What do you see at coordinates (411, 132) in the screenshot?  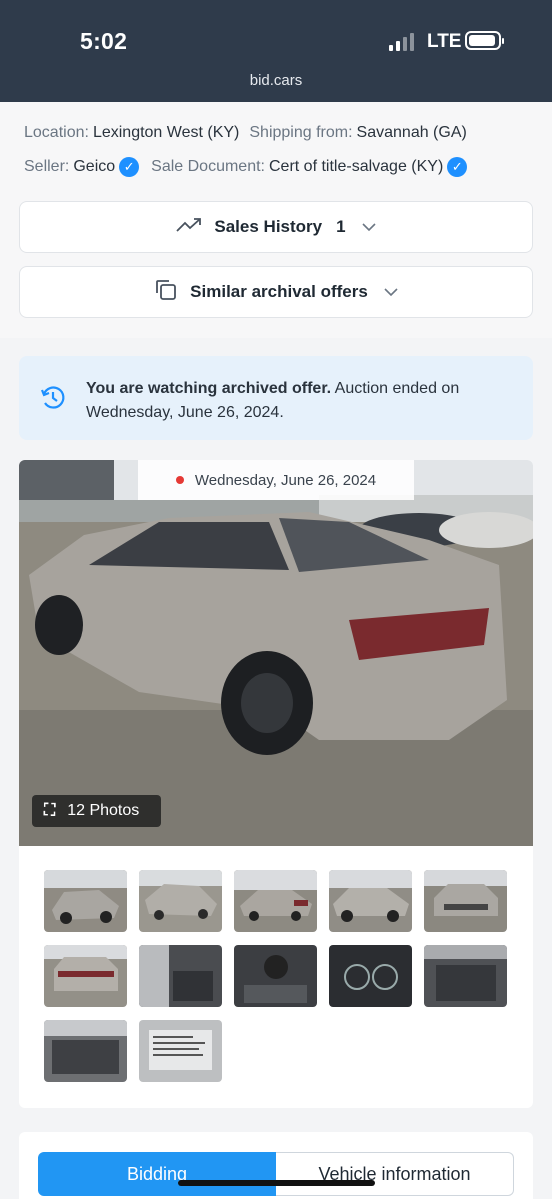 I see `shipping-value: Savannah (GA)` at bounding box center [411, 132].